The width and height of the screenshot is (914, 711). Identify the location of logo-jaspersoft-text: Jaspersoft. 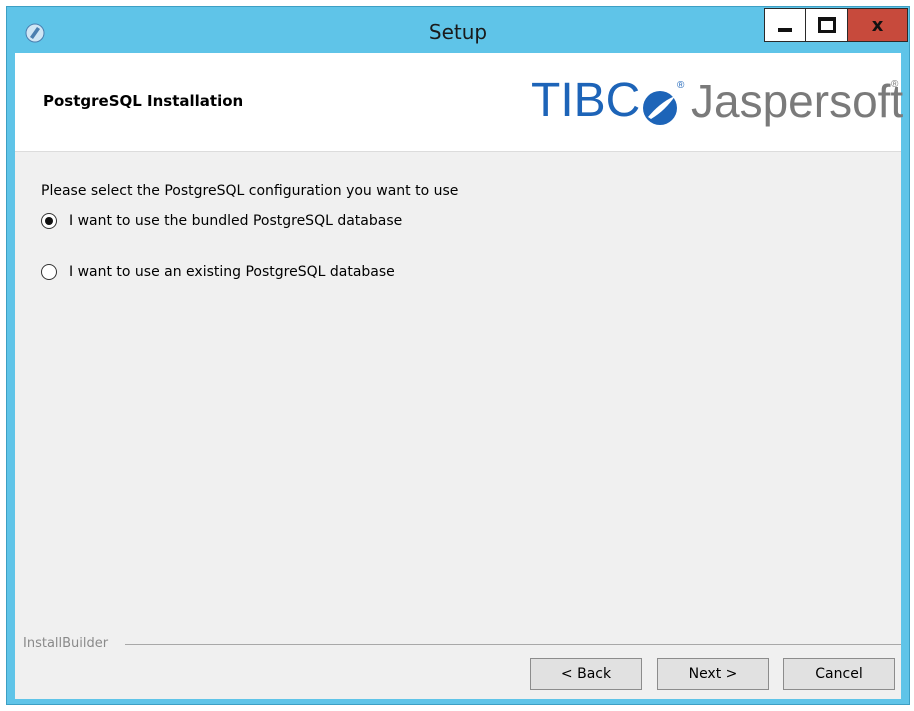
(797, 101).